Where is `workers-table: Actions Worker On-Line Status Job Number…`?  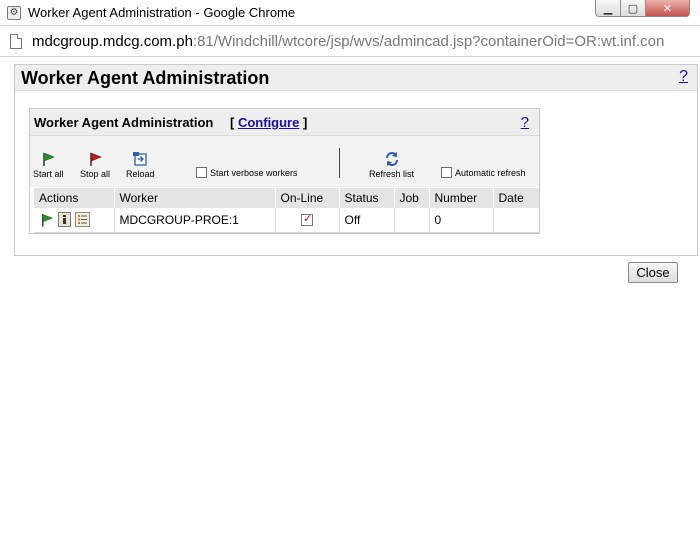 workers-table: Actions Worker On-Line Status Job Number… is located at coordinates (286, 210).